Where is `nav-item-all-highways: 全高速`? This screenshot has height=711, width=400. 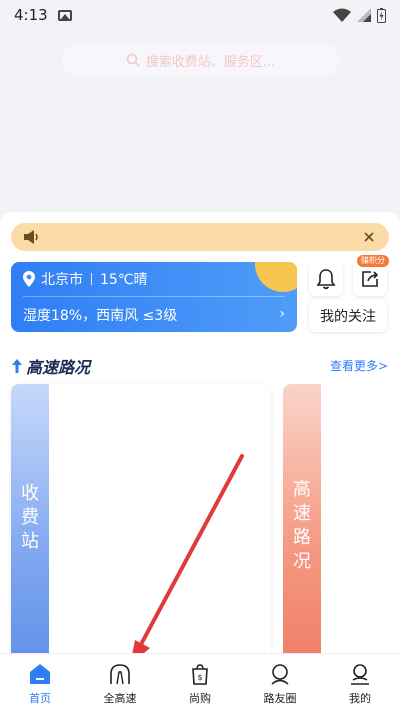 nav-item-all-highways: 全高速 is located at coordinates (120, 682).